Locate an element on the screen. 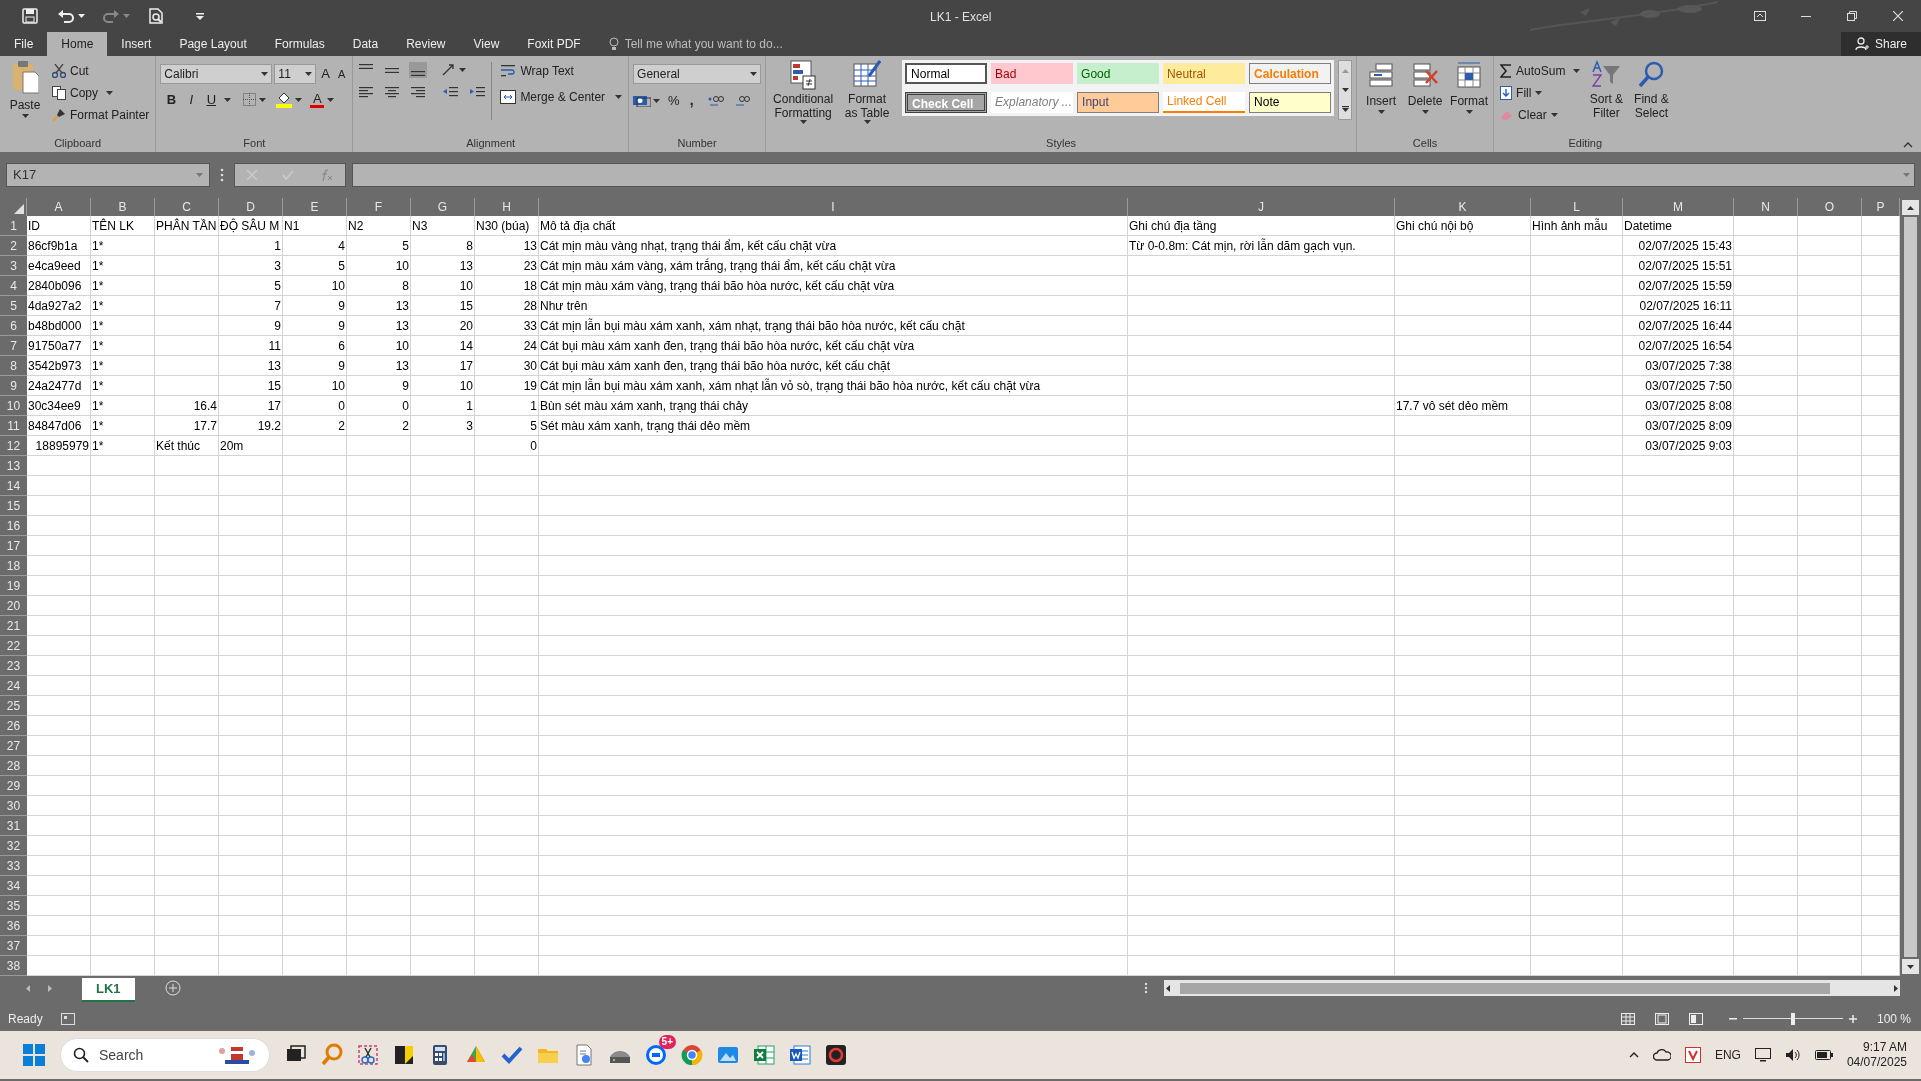 Image resolution: width=1921 pixels, height=1081 pixels. table-cell: Cát mịn lẫn bụi màu xám xanh, xám nhạt lẫn vỏ sò, trạng thái bão hòa nước, kết cấu chặt vừa is located at coordinates (833, 386).